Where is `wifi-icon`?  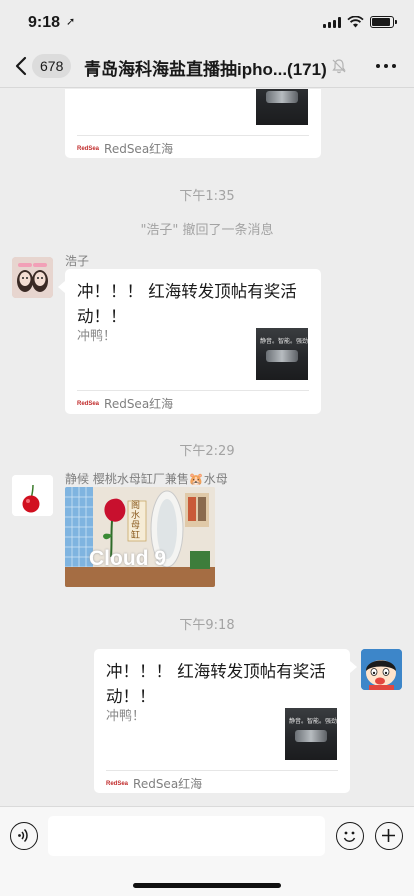 wifi-icon is located at coordinates (355, 22).